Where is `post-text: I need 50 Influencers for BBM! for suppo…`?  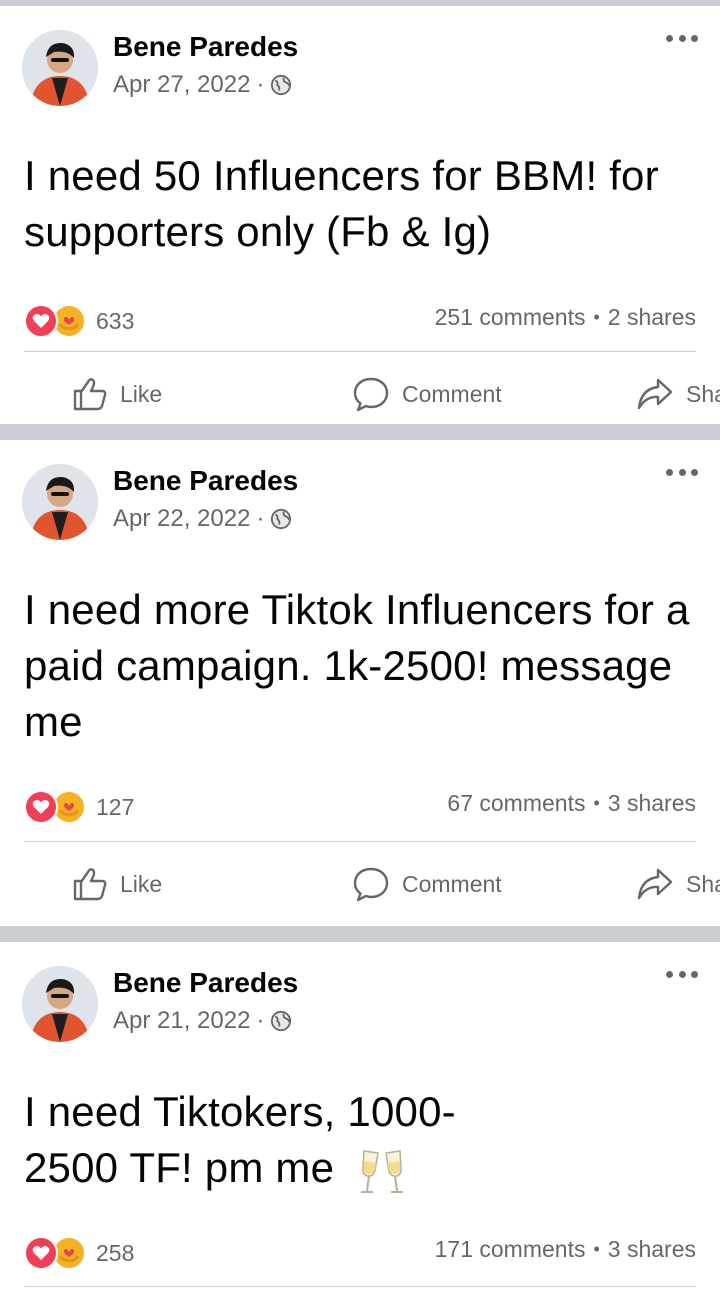
post-text: I need 50 Influencers for BBM! for suppo… is located at coordinates (341, 203).